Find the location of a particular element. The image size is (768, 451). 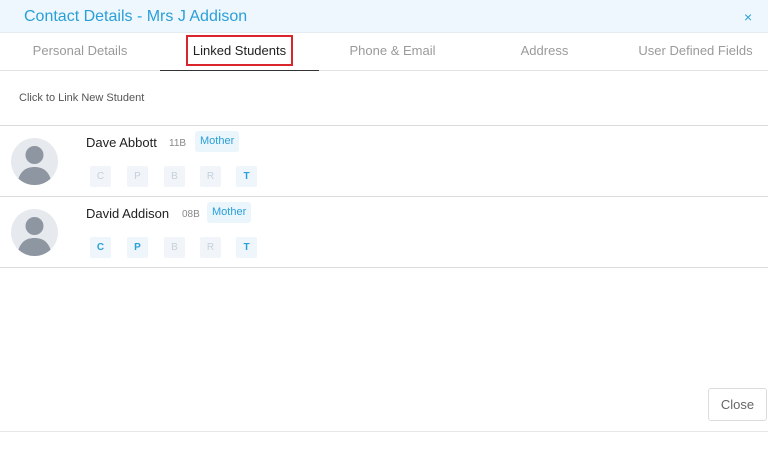

student-name: David Addison is located at coordinates (127, 213).